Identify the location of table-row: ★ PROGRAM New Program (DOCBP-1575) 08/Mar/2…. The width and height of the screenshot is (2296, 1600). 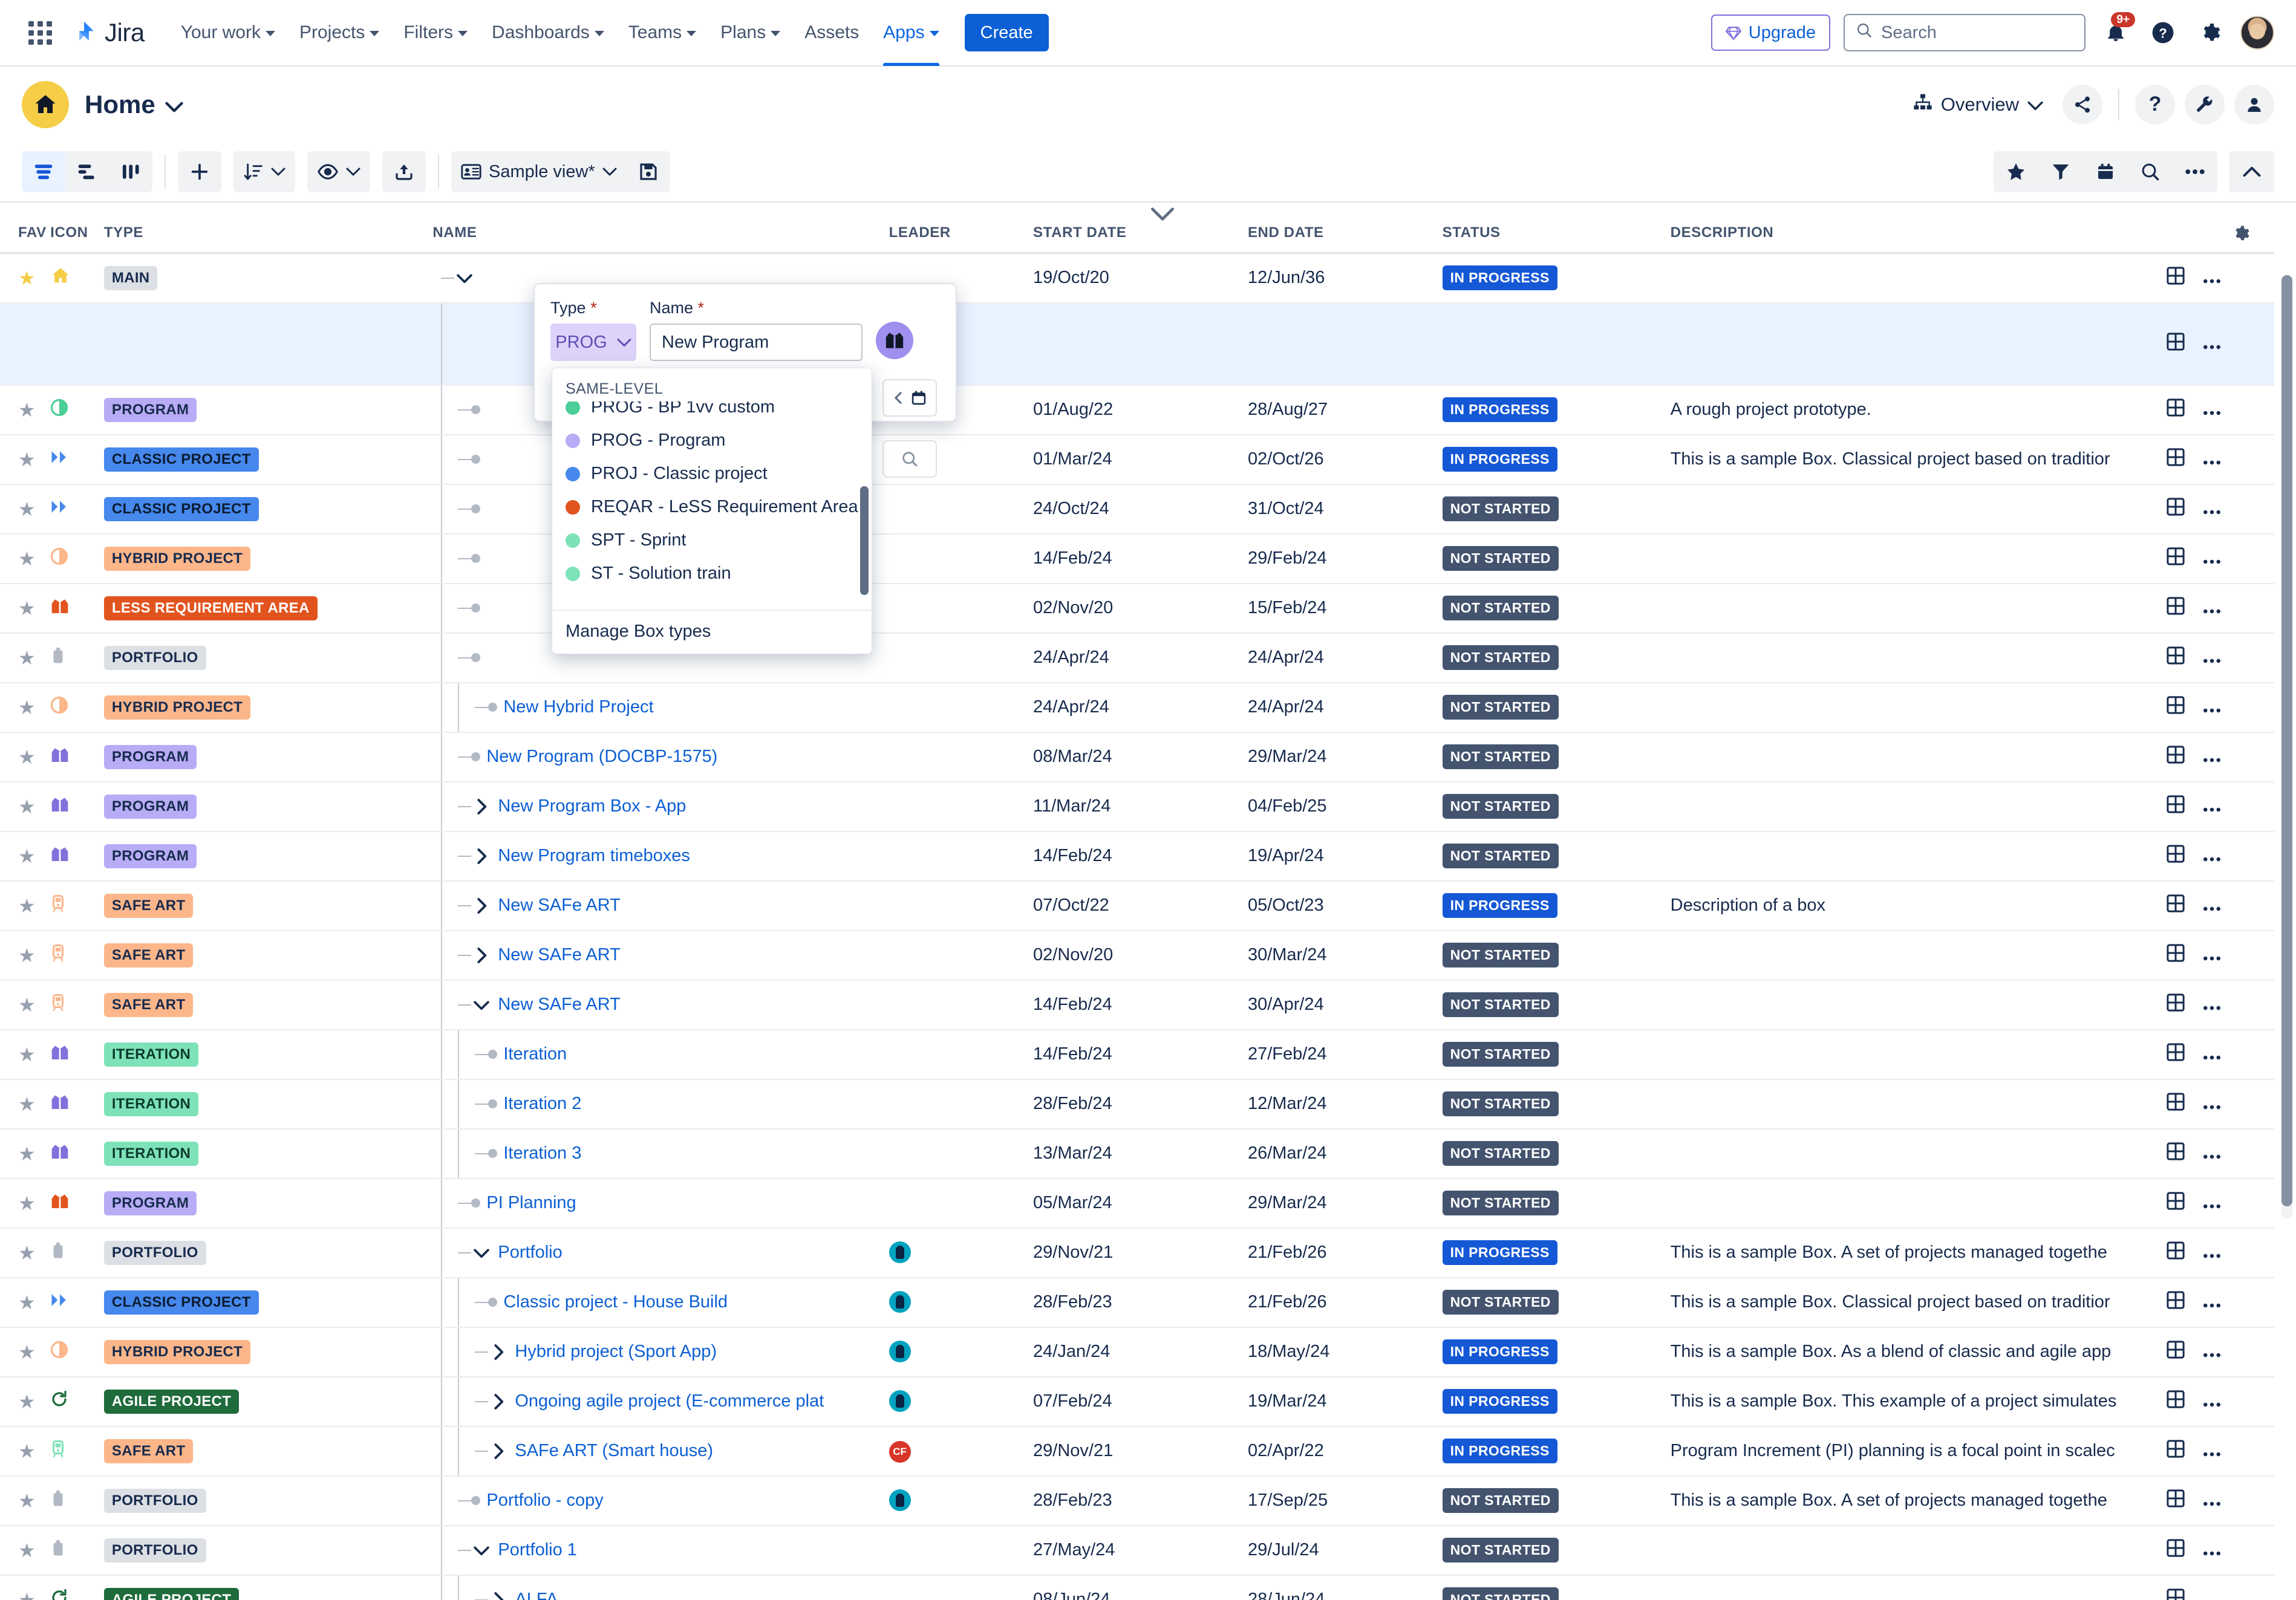
(1137, 757).